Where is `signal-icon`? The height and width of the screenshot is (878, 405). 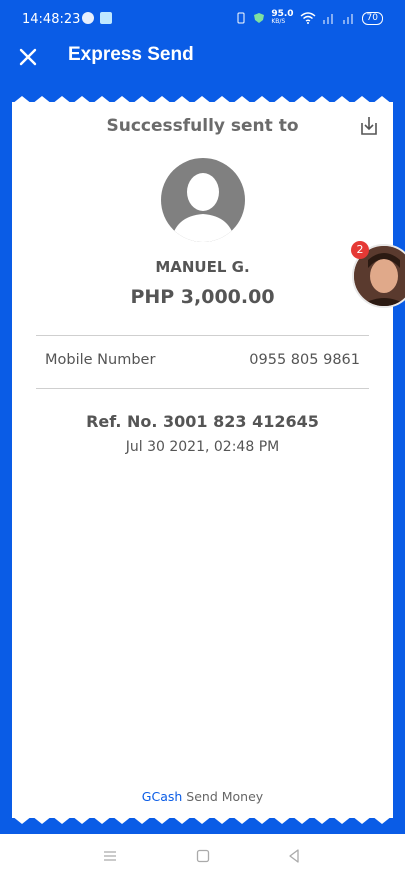
signal-icon is located at coordinates (327, 19).